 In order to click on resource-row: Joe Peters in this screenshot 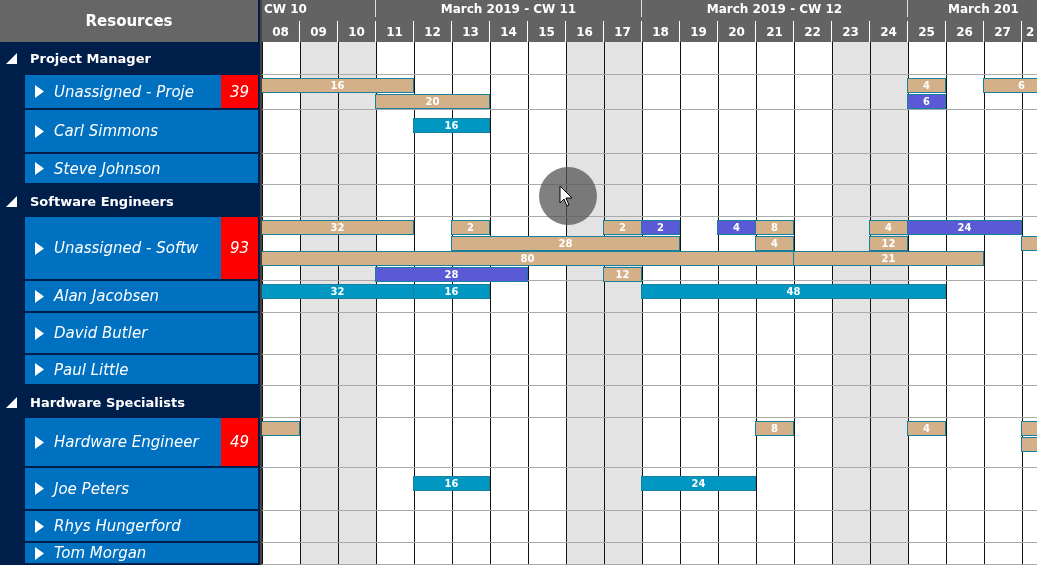, I will do `click(141, 489)`.